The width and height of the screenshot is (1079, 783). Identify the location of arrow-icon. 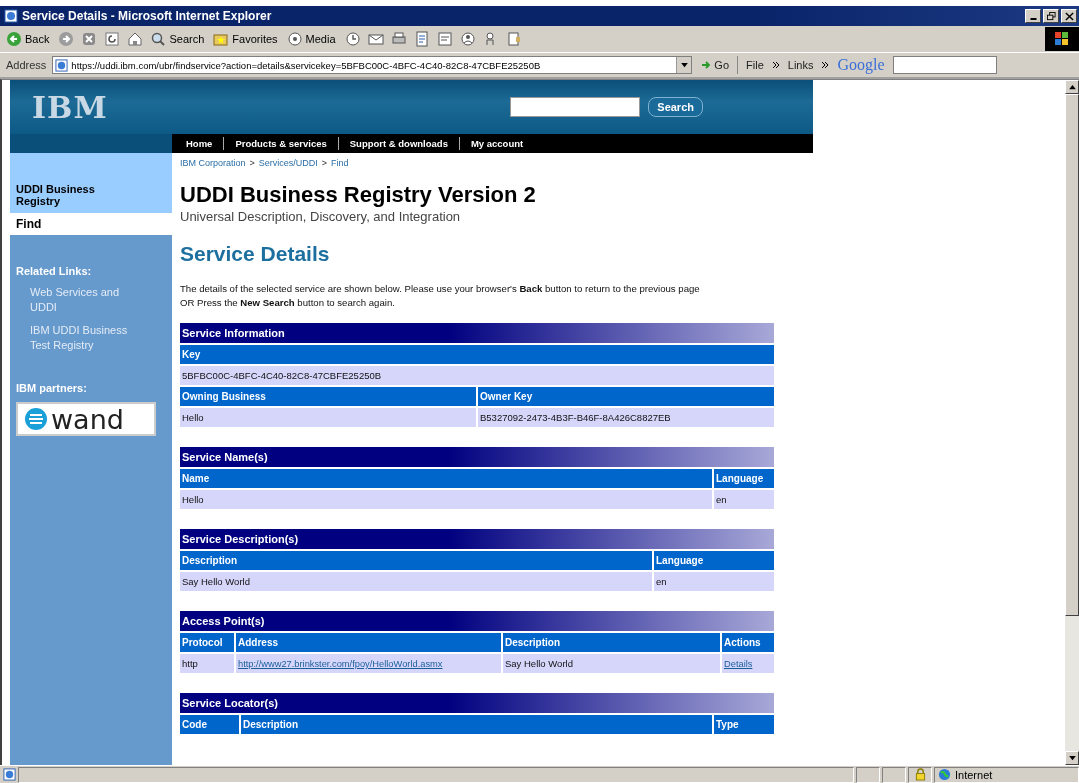
(706, 65).